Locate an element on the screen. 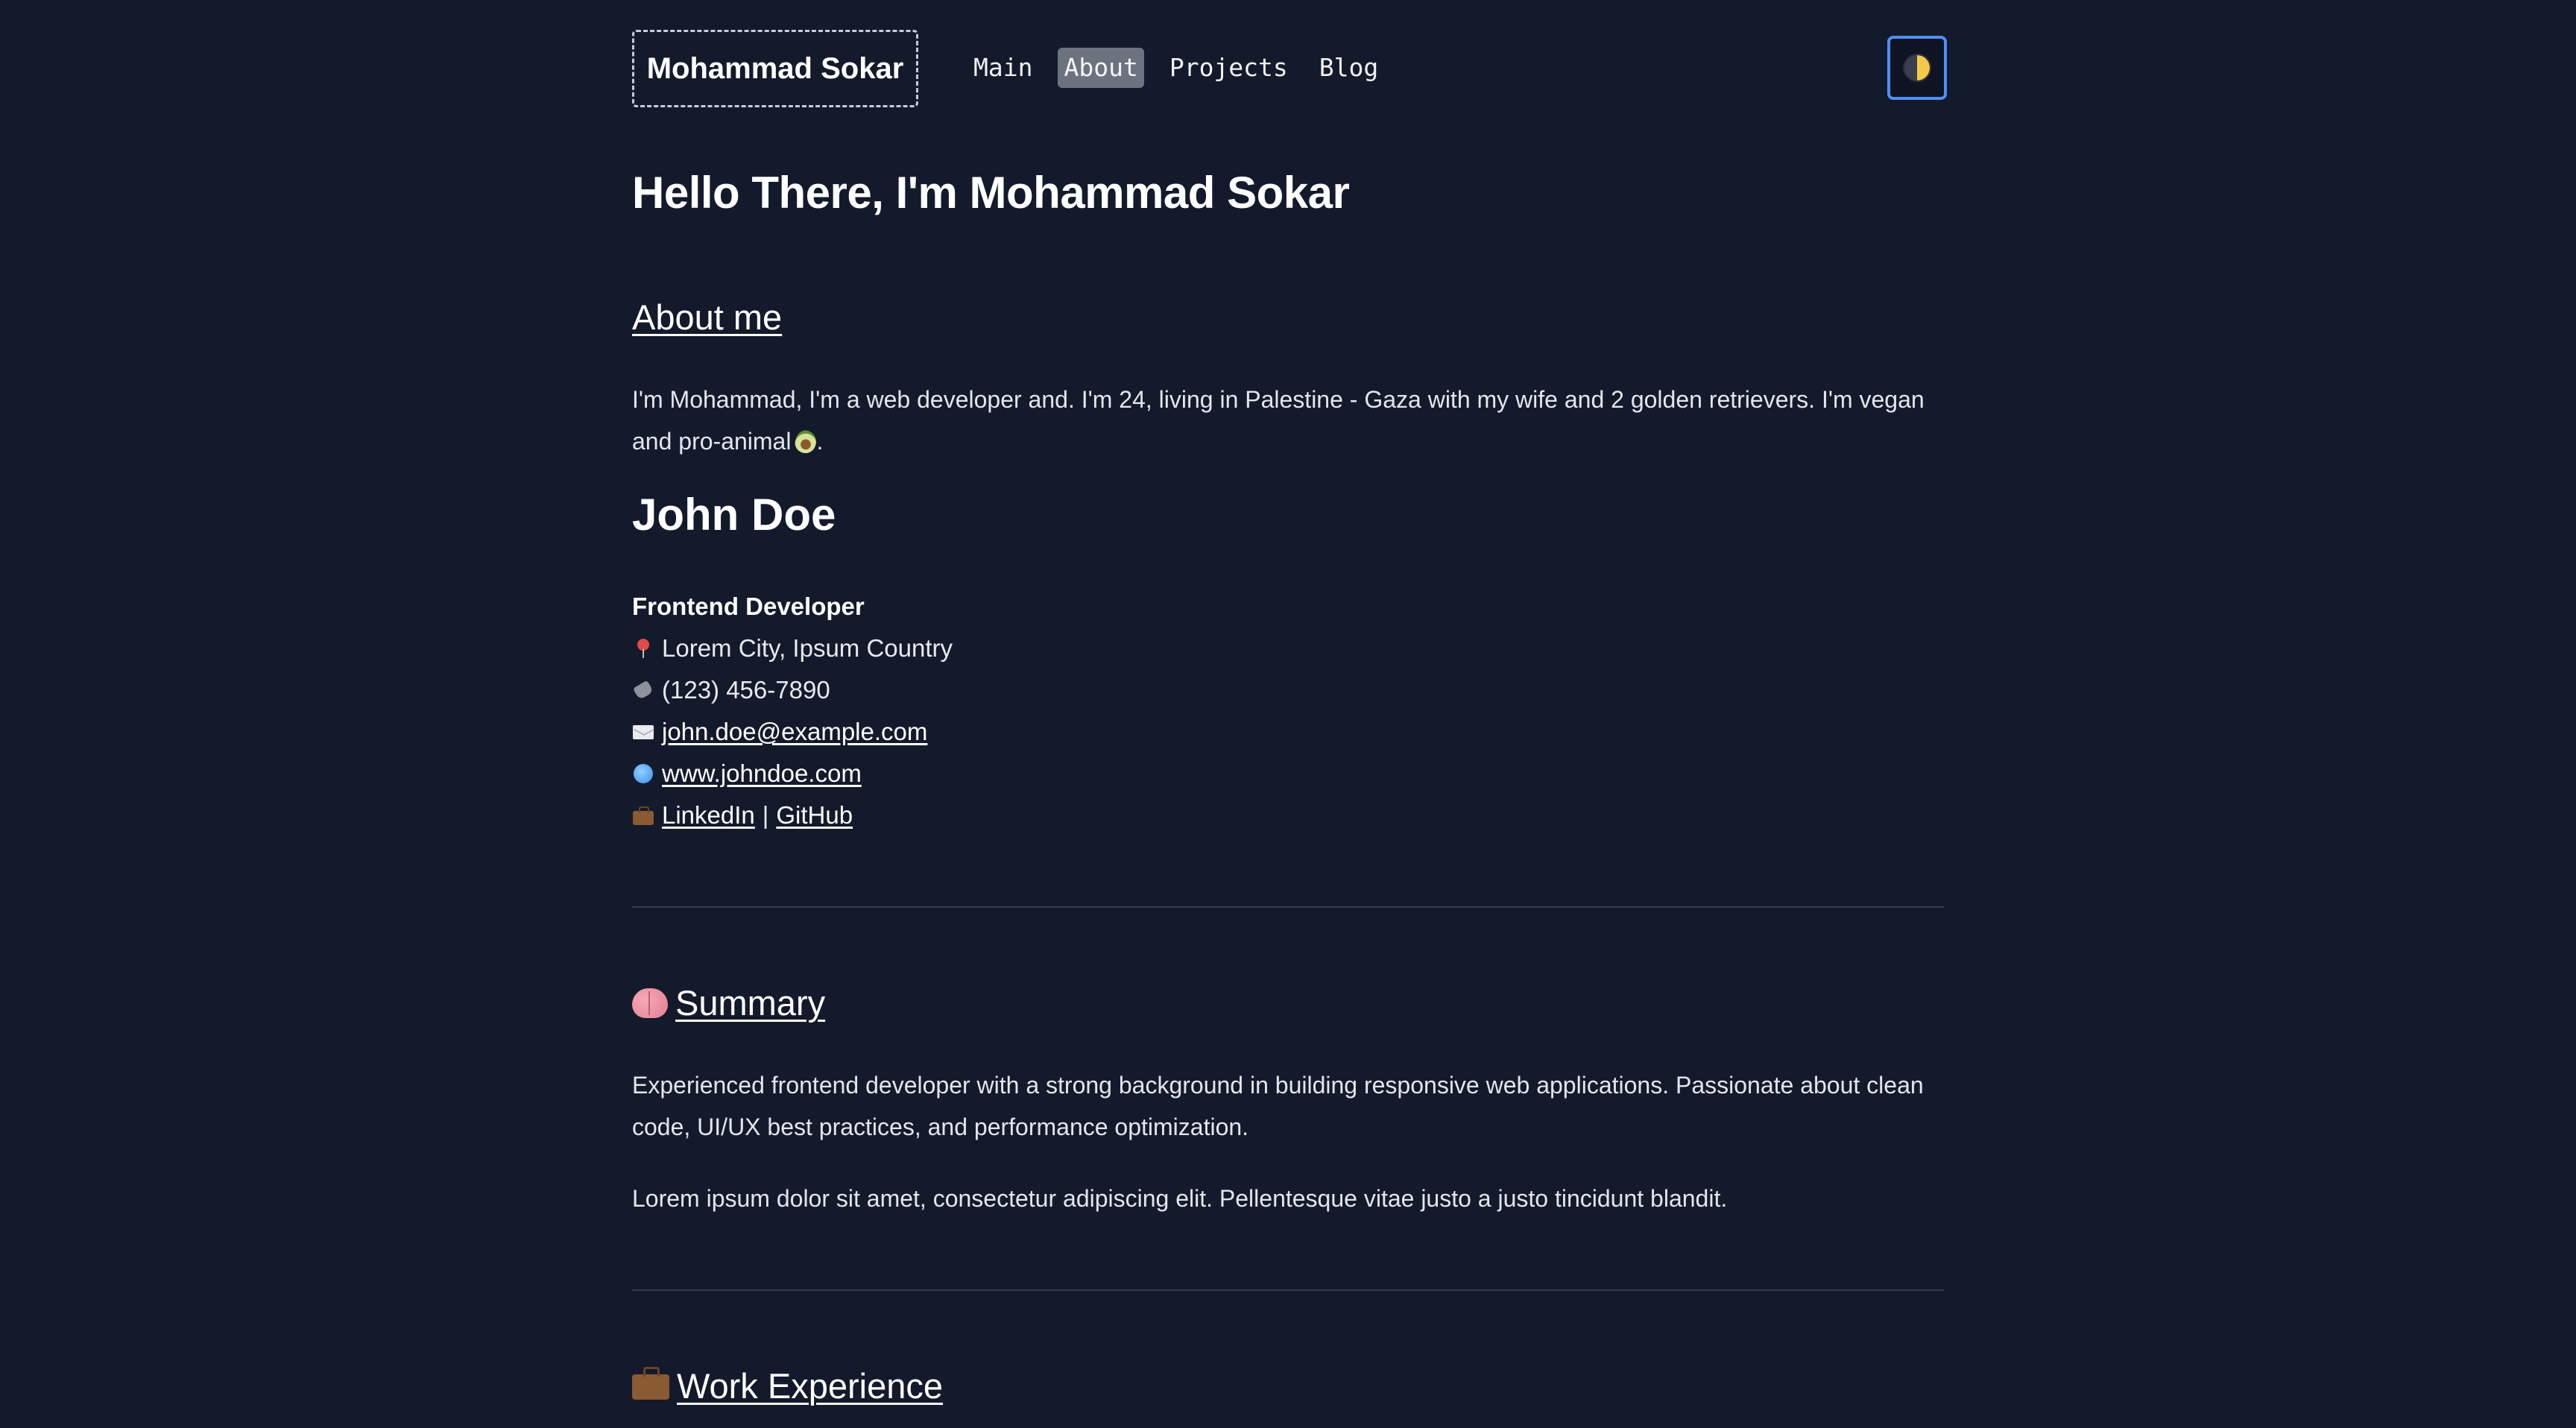  phone-text: (123) 456-7890 is located at coordinates (746, 690).